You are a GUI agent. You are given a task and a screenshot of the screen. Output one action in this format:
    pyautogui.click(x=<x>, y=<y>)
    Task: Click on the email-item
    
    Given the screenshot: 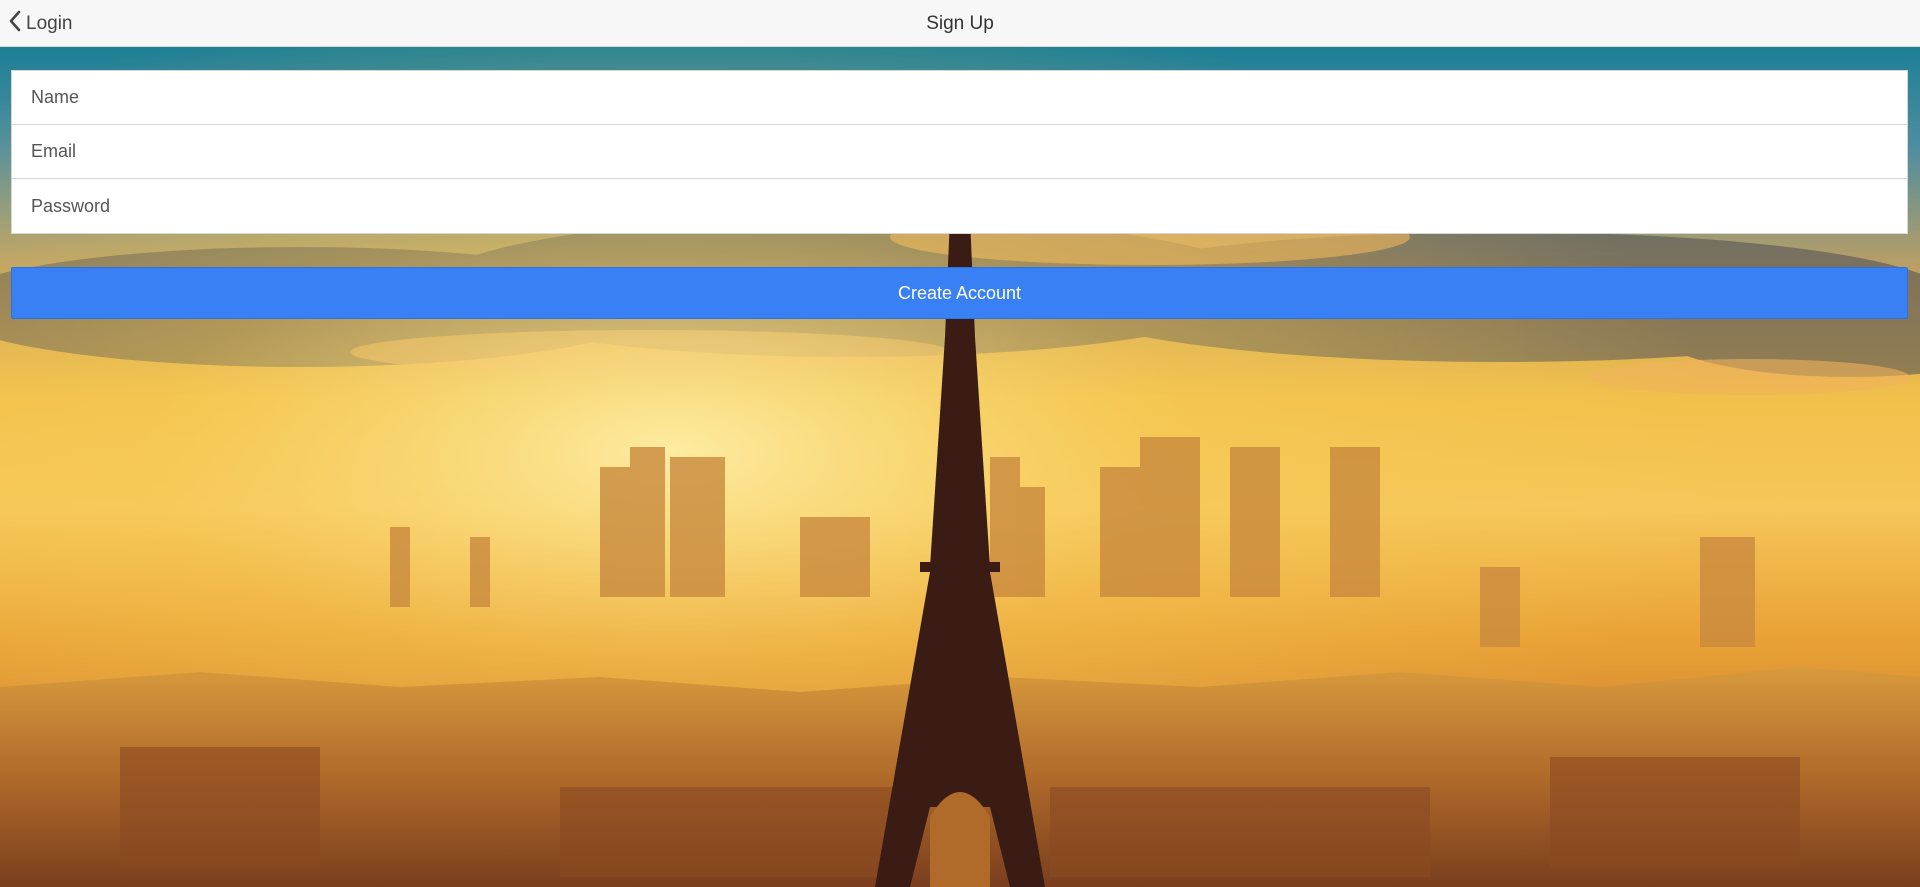 What is the action you would take?
    pyautogui.click(x=959, y=152)
    